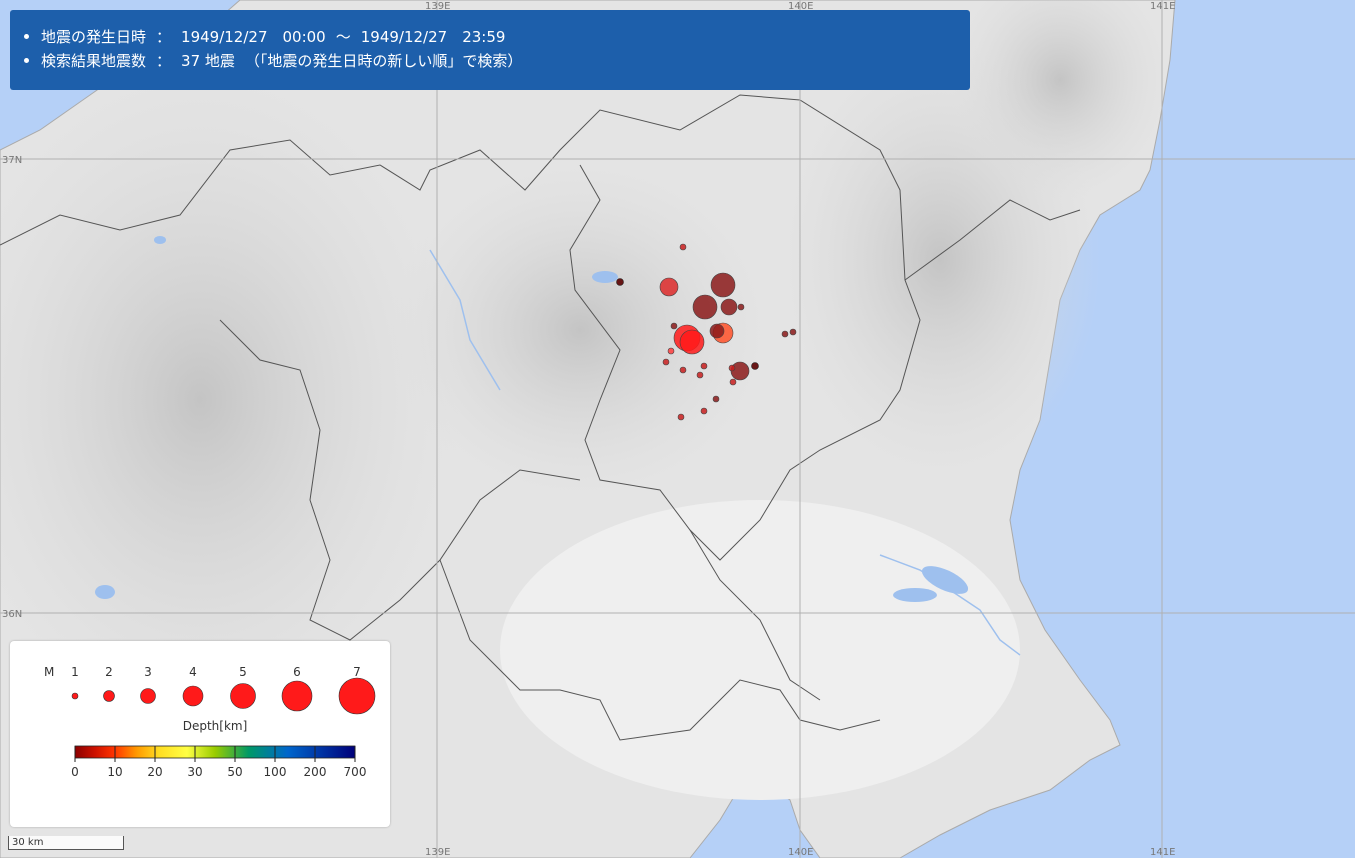  I want to click on plain-area, so click(760, 650).